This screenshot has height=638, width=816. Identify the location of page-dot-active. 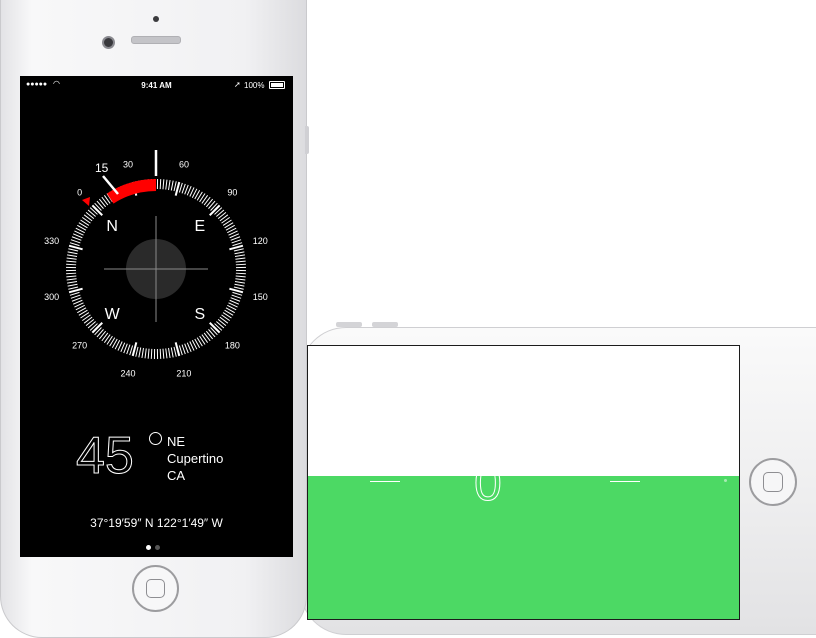
(148, 547).